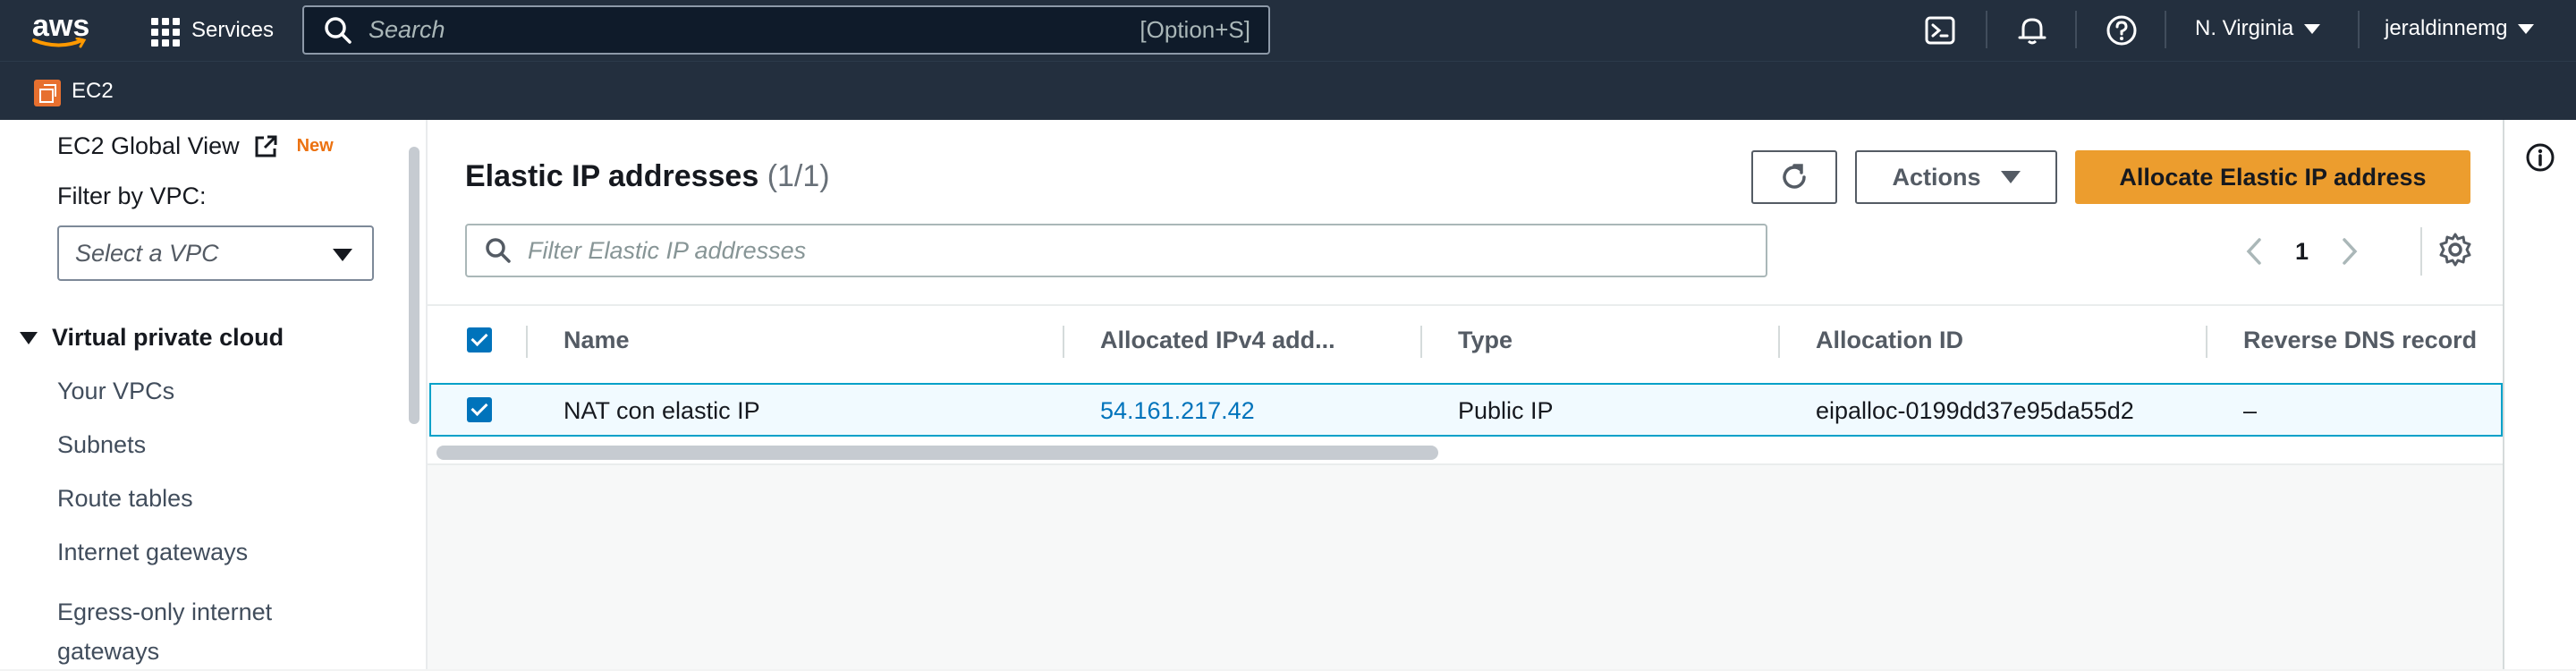 The height and width of the screenshot is (671, 2576). I want to click on column-header-reverse-dns: Reverse DNS record, so click(2360, 340).